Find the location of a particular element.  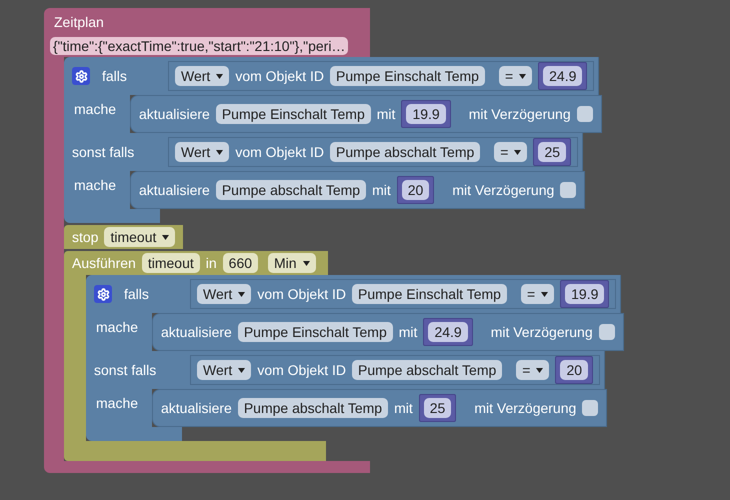

update-block: aktualisiere Pumpe abschalt Temp mit 25 mit Verzögerung is located at coordinates (380, 408).